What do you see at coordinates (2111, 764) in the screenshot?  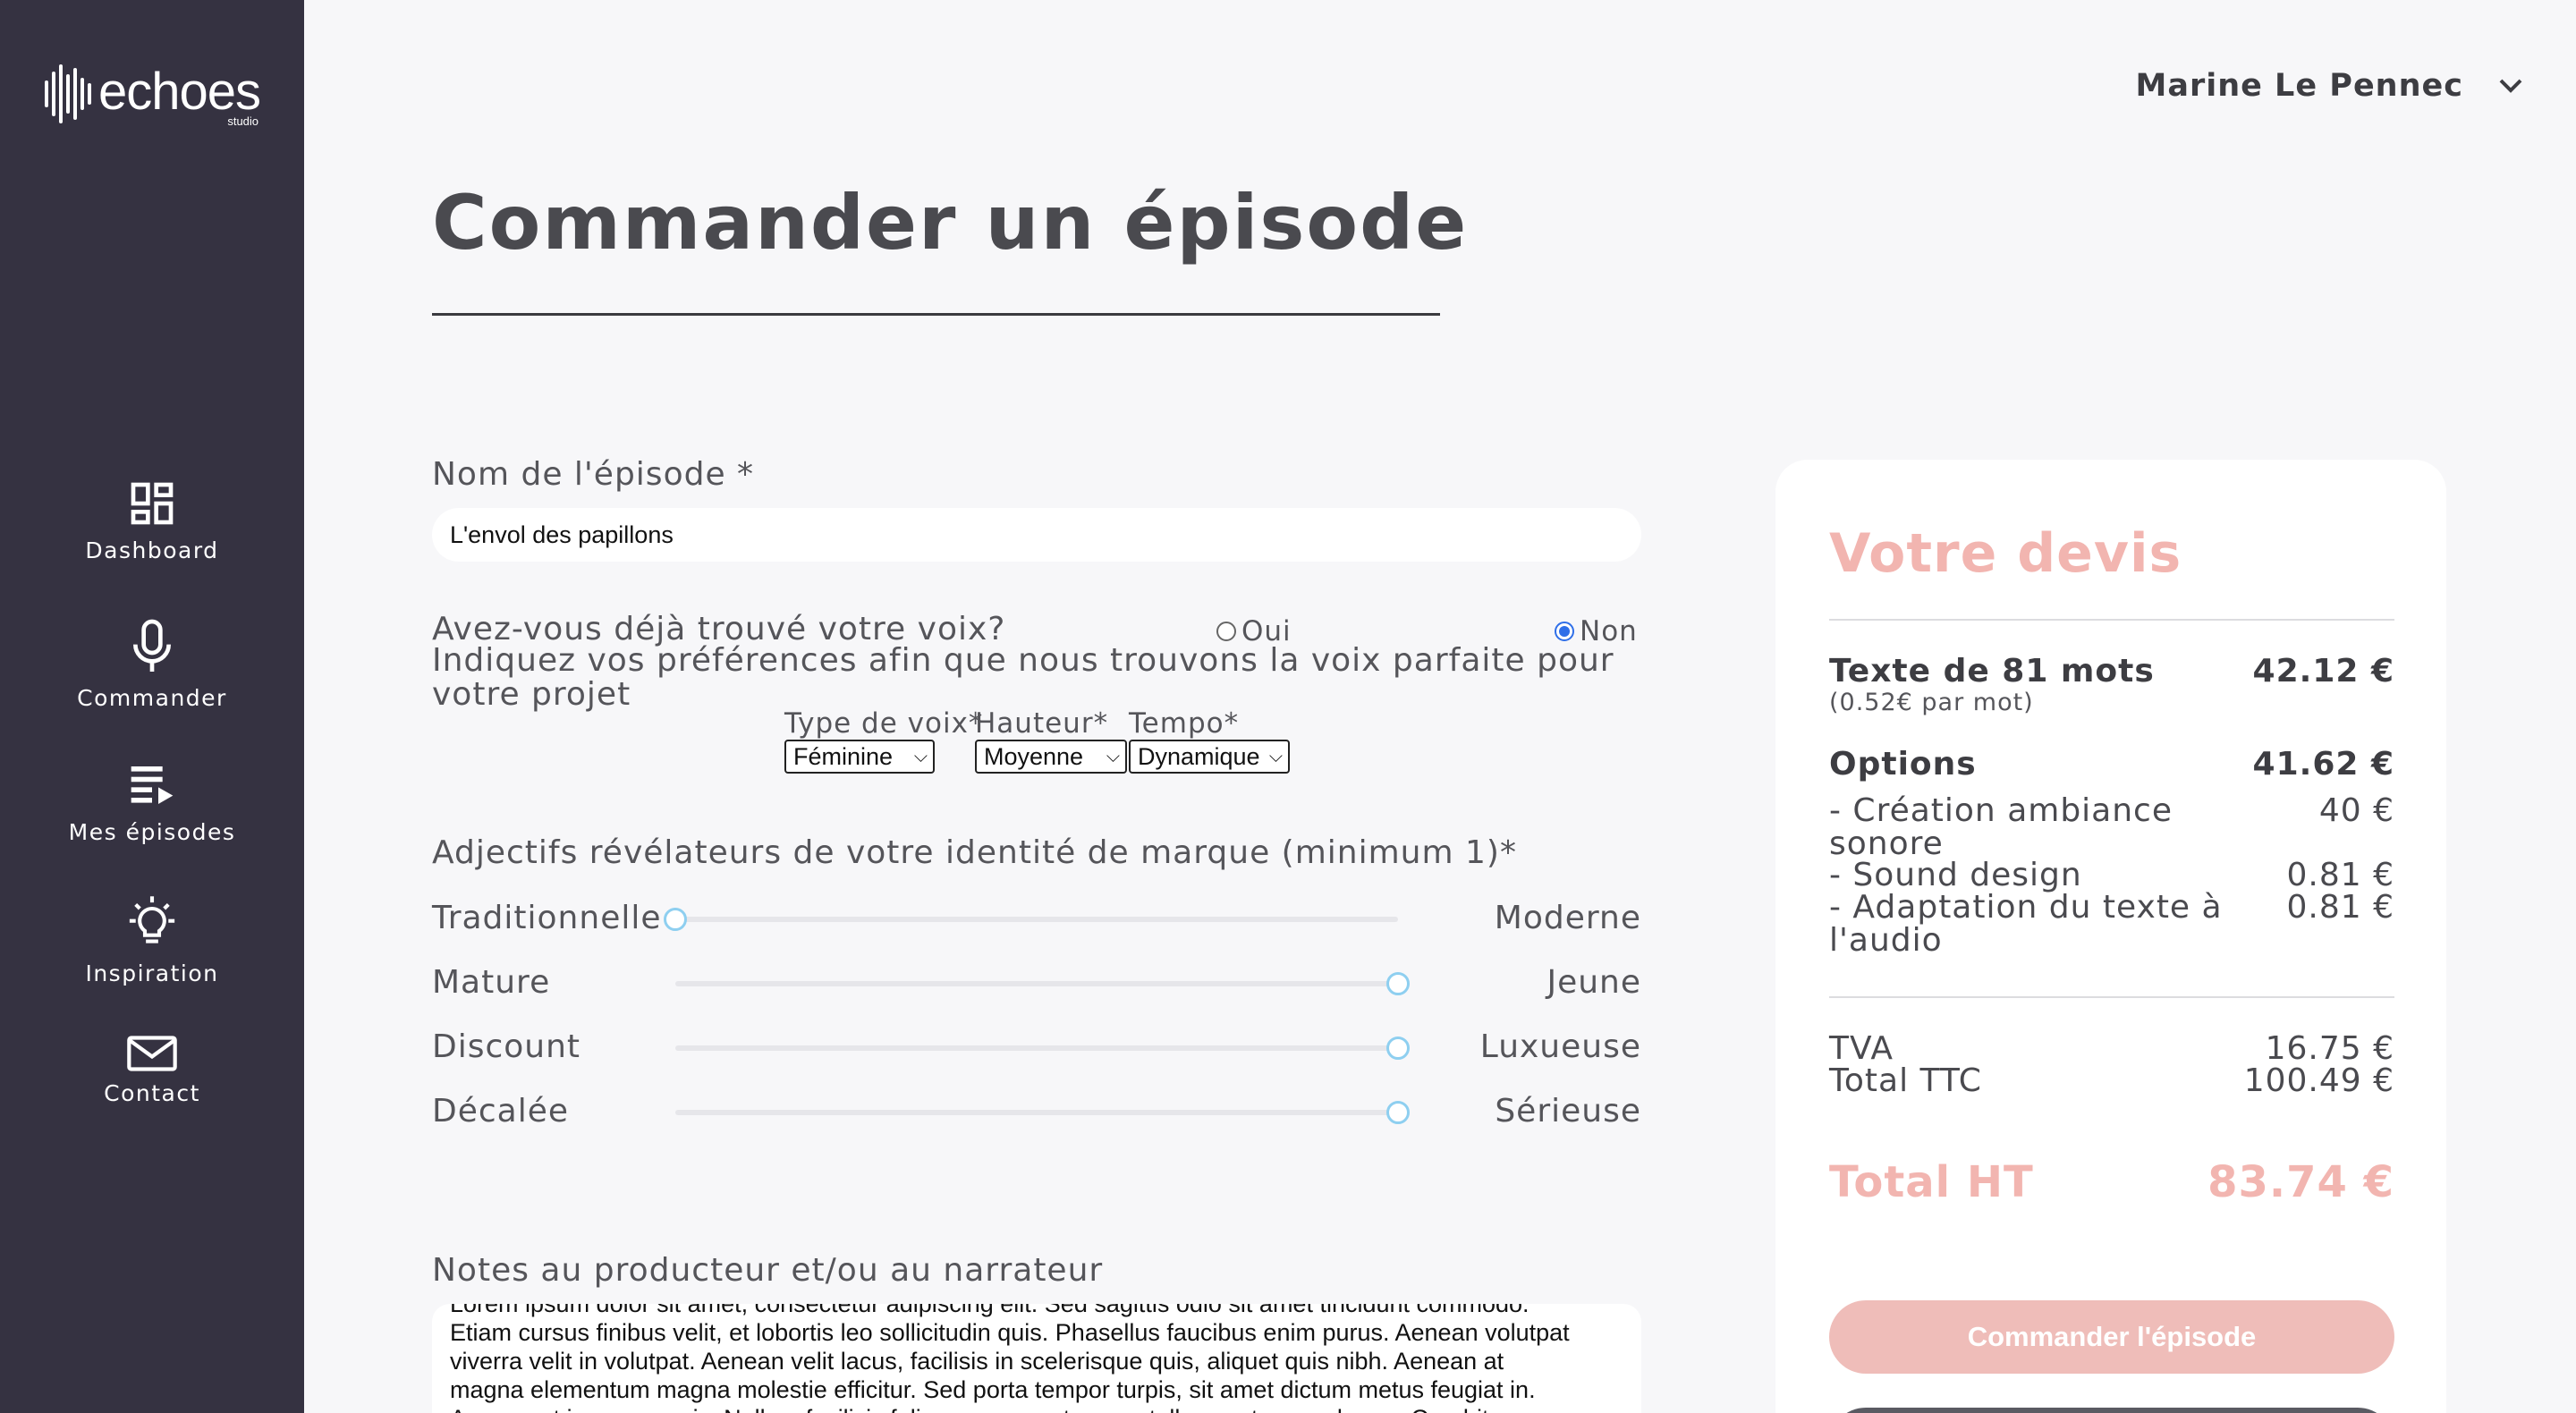 I see `quote-options-row: Options 41.62 €` at bounding box center [2111, 764].